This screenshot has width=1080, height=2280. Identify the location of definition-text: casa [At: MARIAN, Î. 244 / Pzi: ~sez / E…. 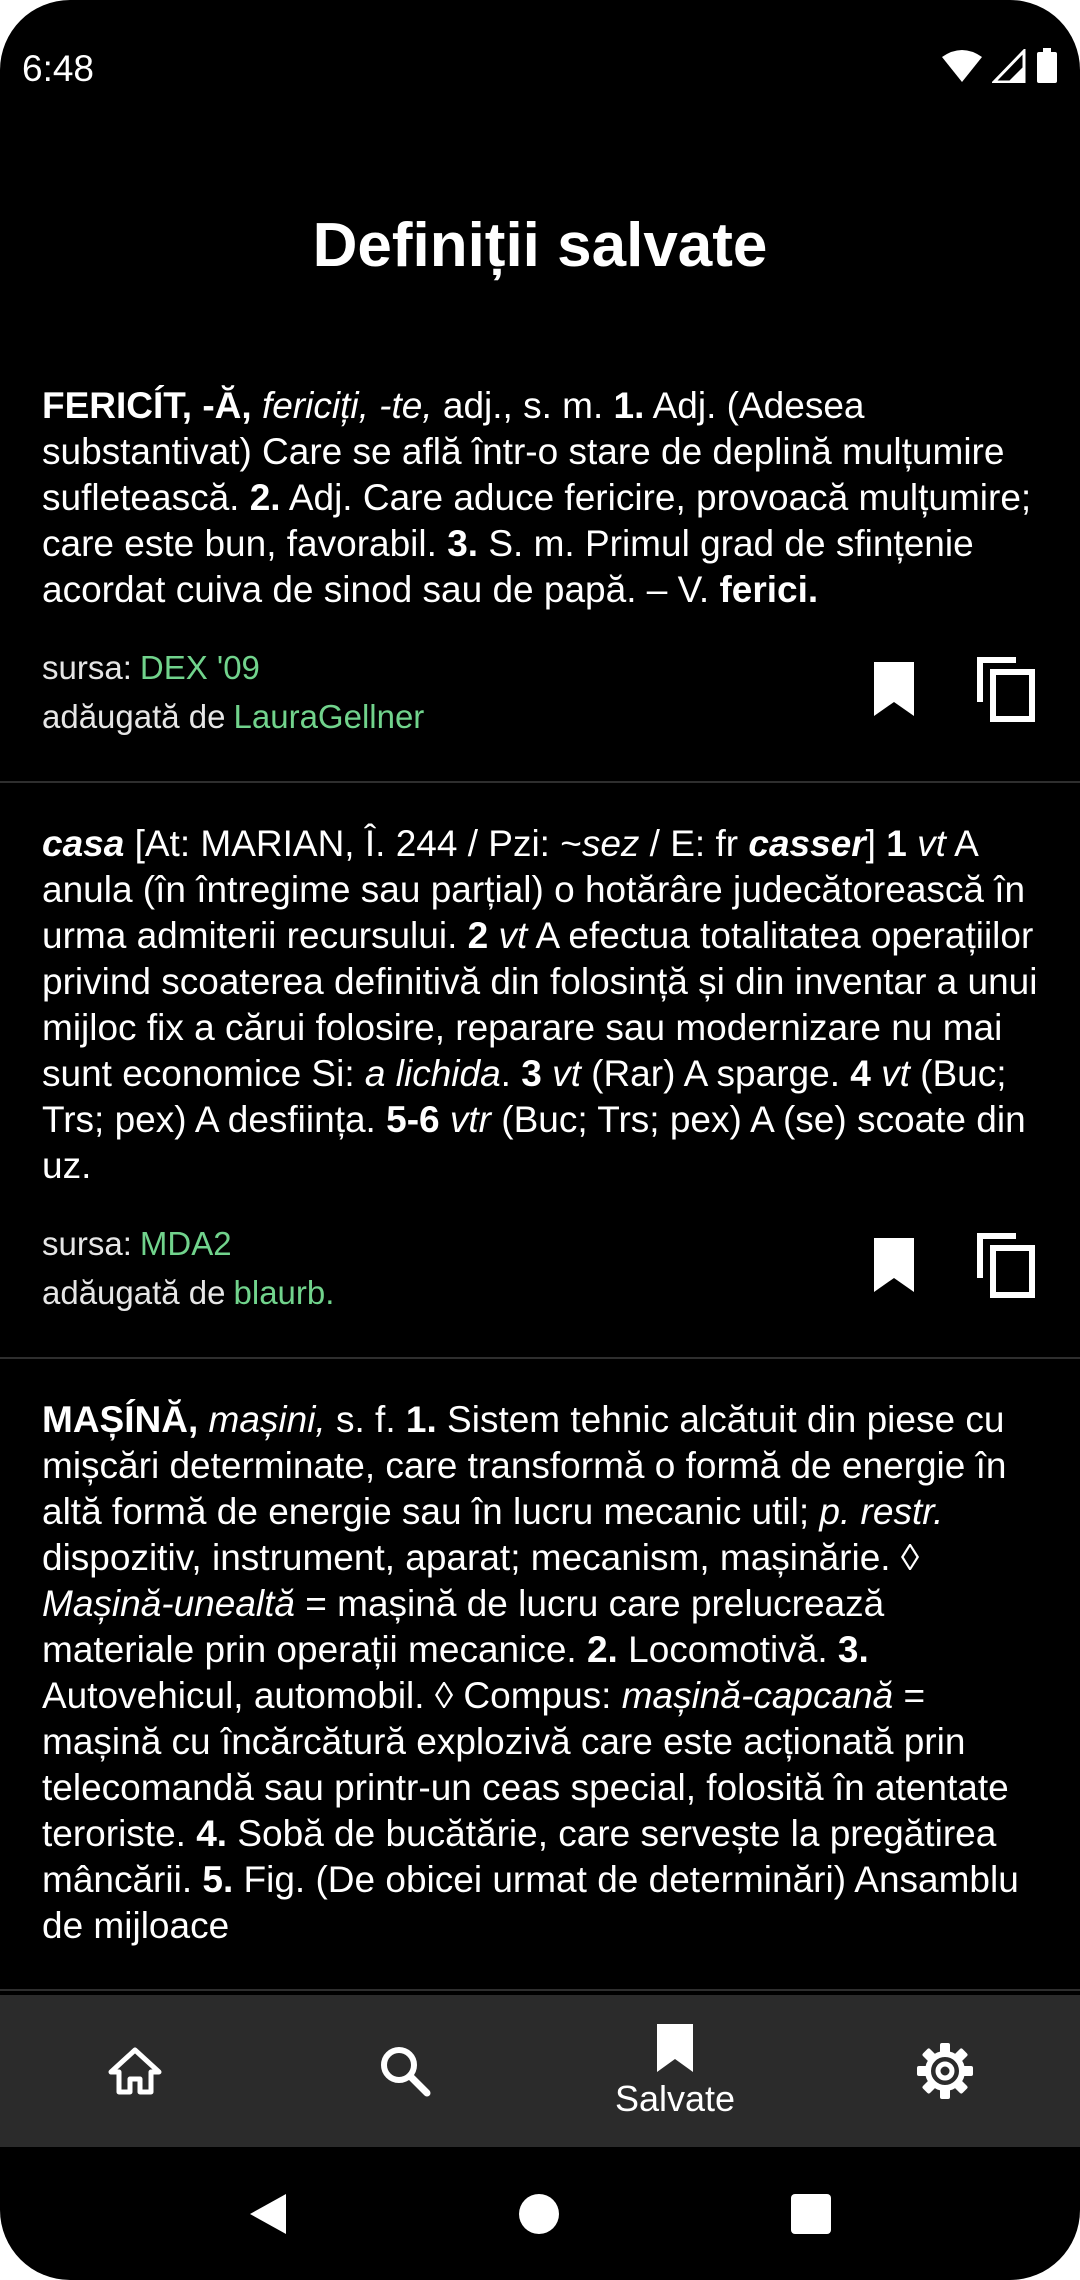
(540, 1005).